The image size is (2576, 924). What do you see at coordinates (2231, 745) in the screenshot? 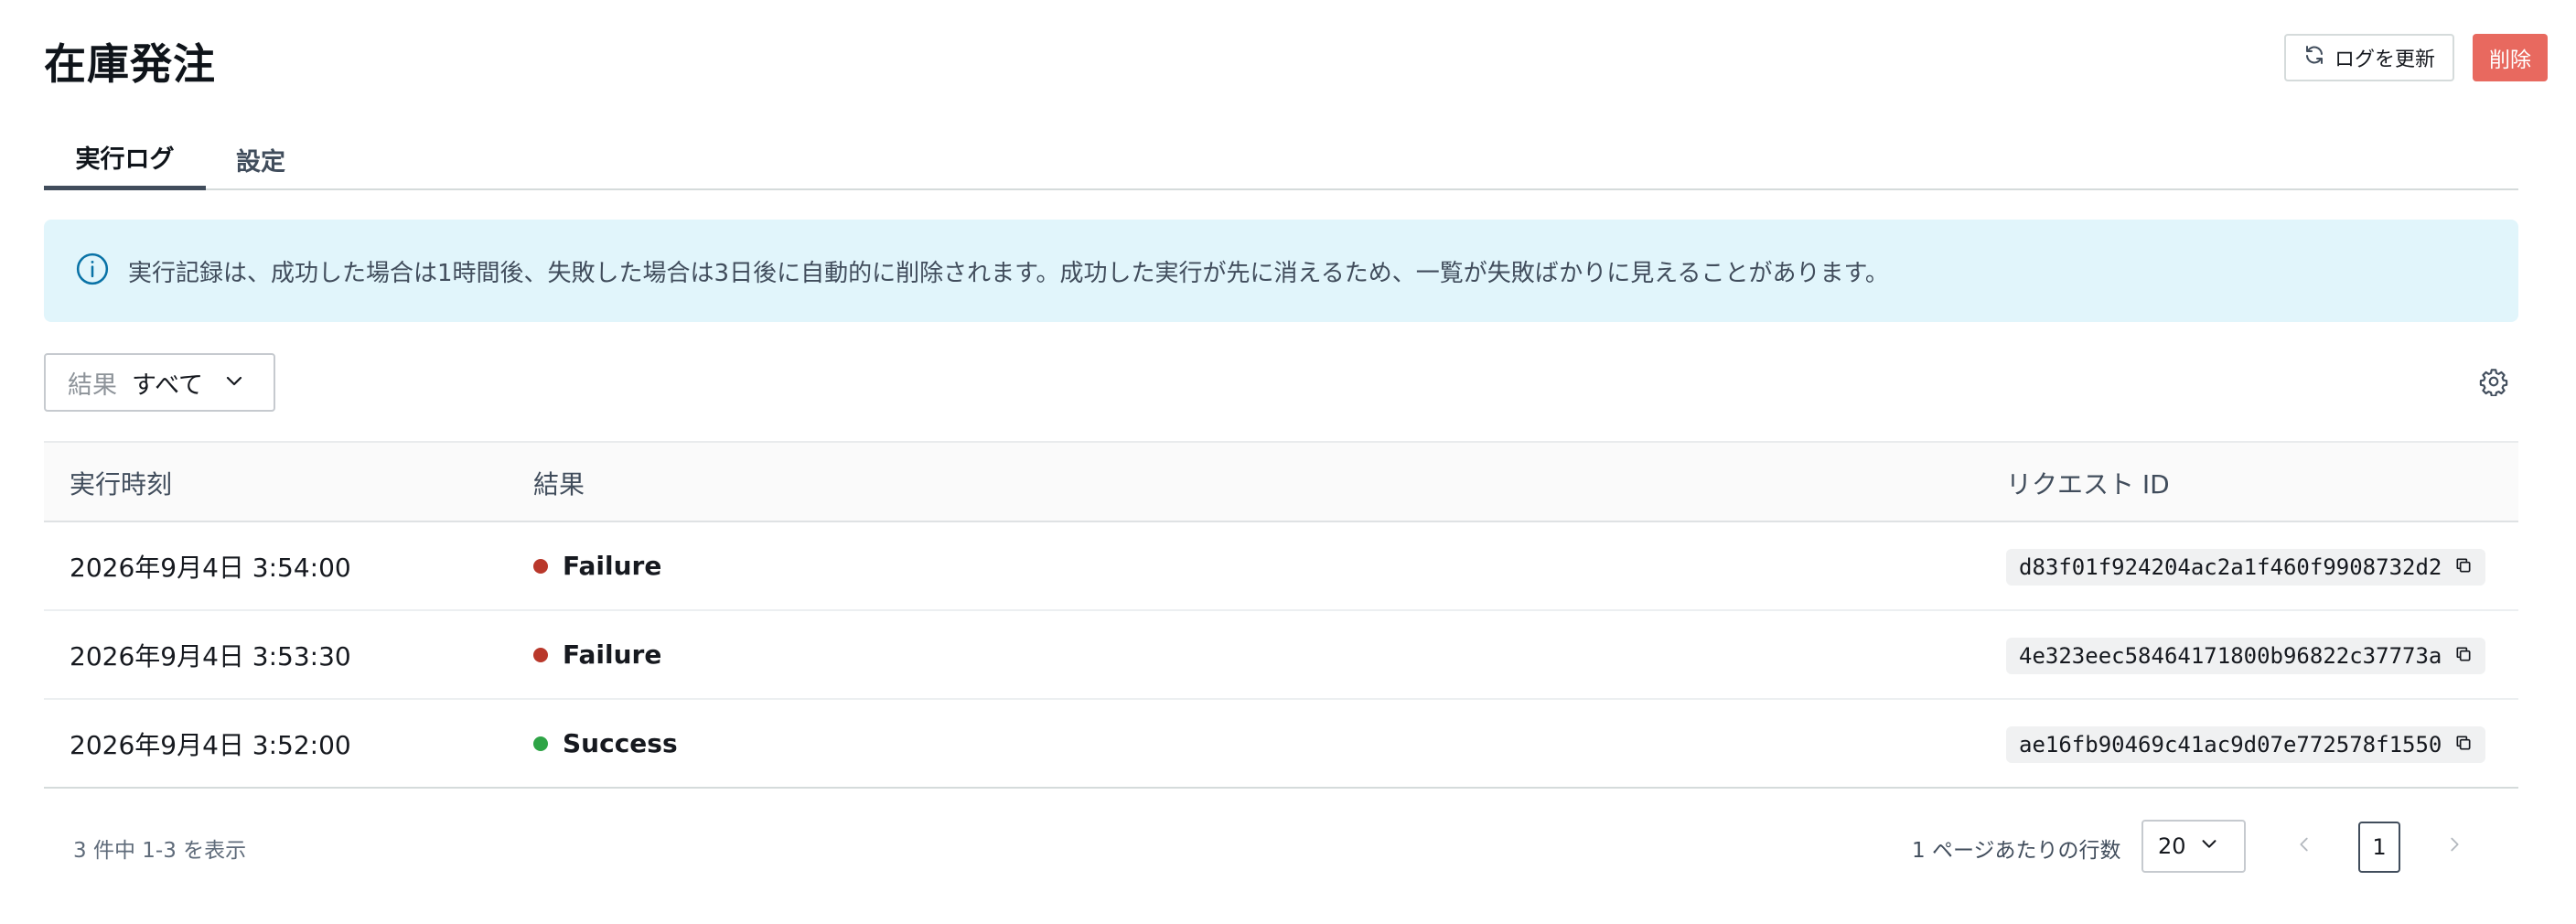
I see `request-id-value: ae16fb90469c41ac9d07e772578f1550` at bounding box center [2231, 745].